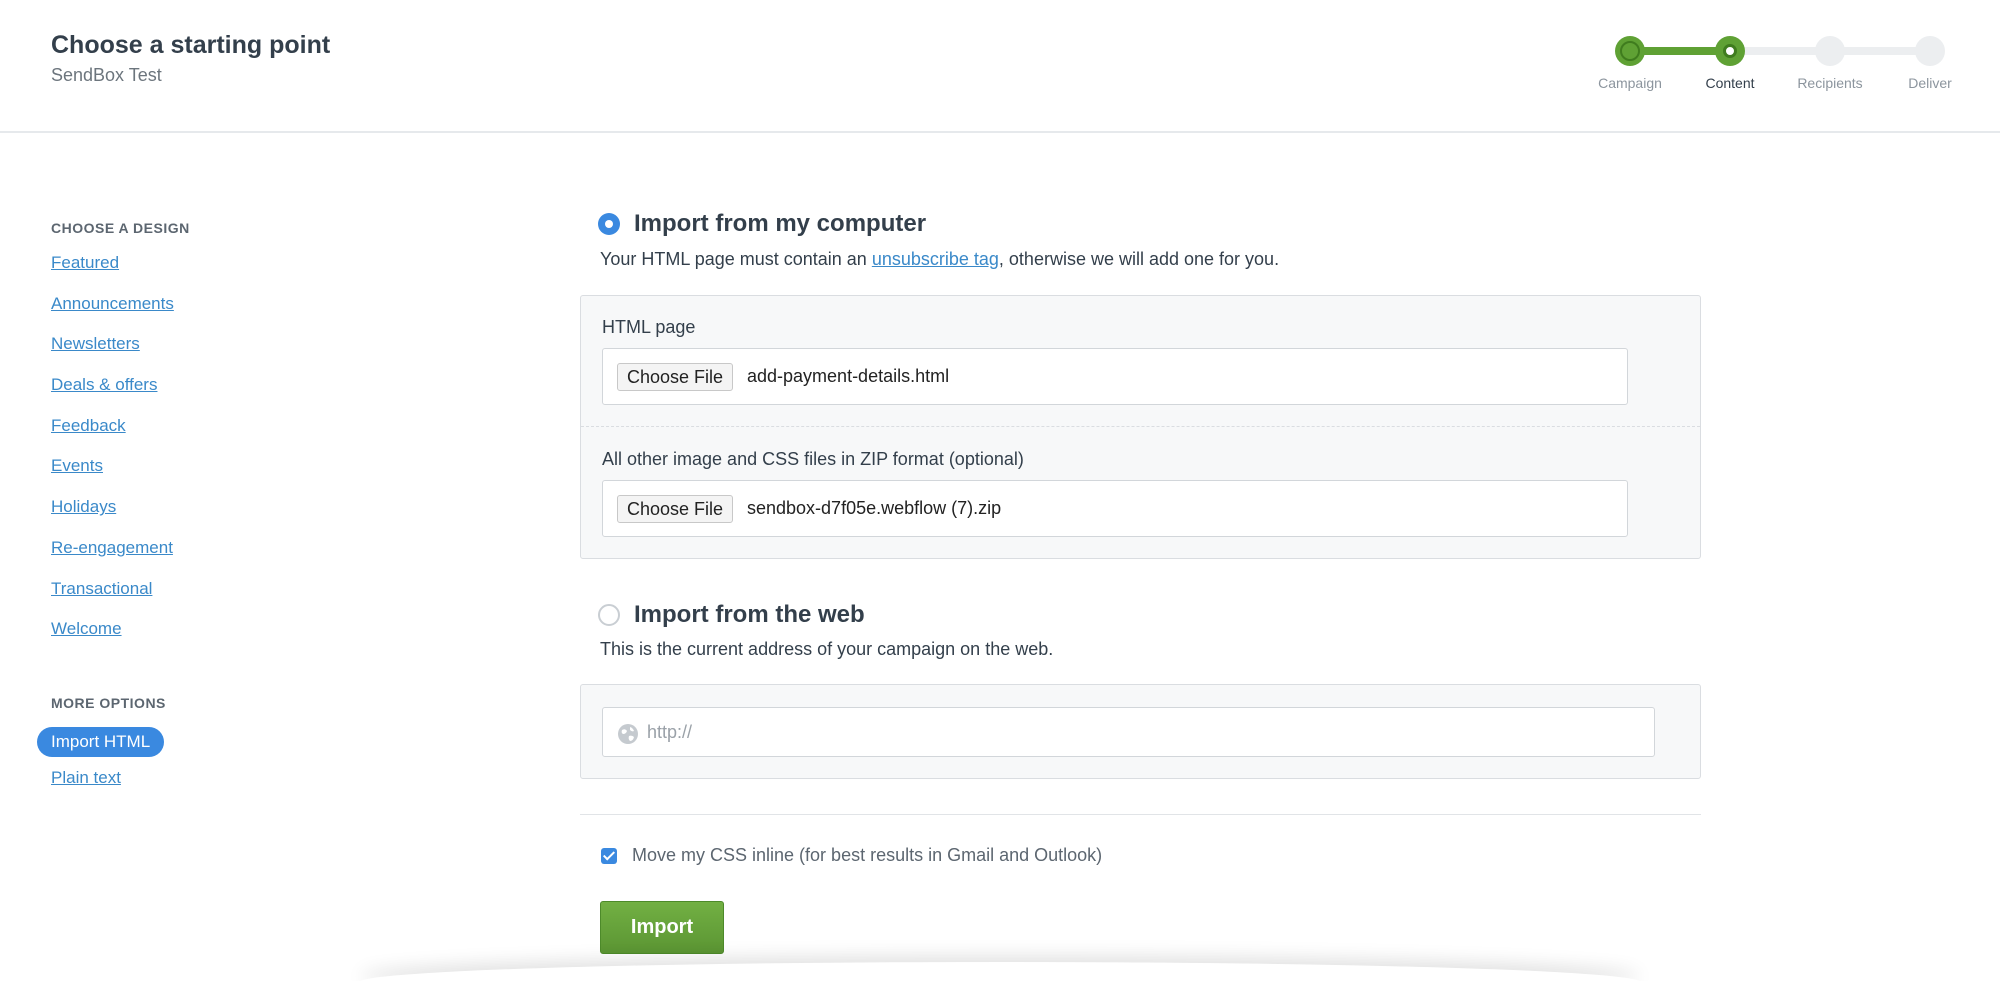 Image resolution: width=2000 pixels, height=981 pixels. I want to click on import-computer-desc-after: , otherwise we will add one for you., so click(1139, 259).